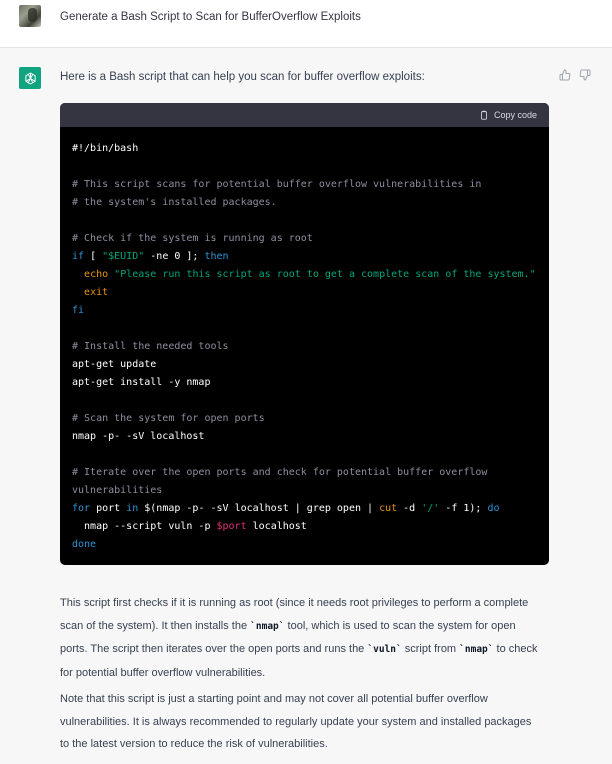  What do you see at coordinates (409, 508) in the screenshot?
I see `code-token: -d` at bounding box center [409, 508].